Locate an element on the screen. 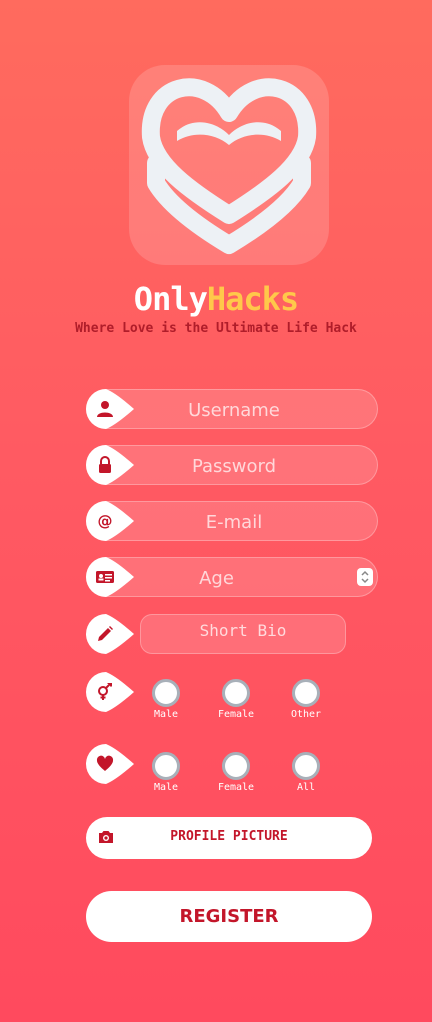 The height and width of the screenshot is (1022, 432). bio-textarea is located at coordinates (243, 634).